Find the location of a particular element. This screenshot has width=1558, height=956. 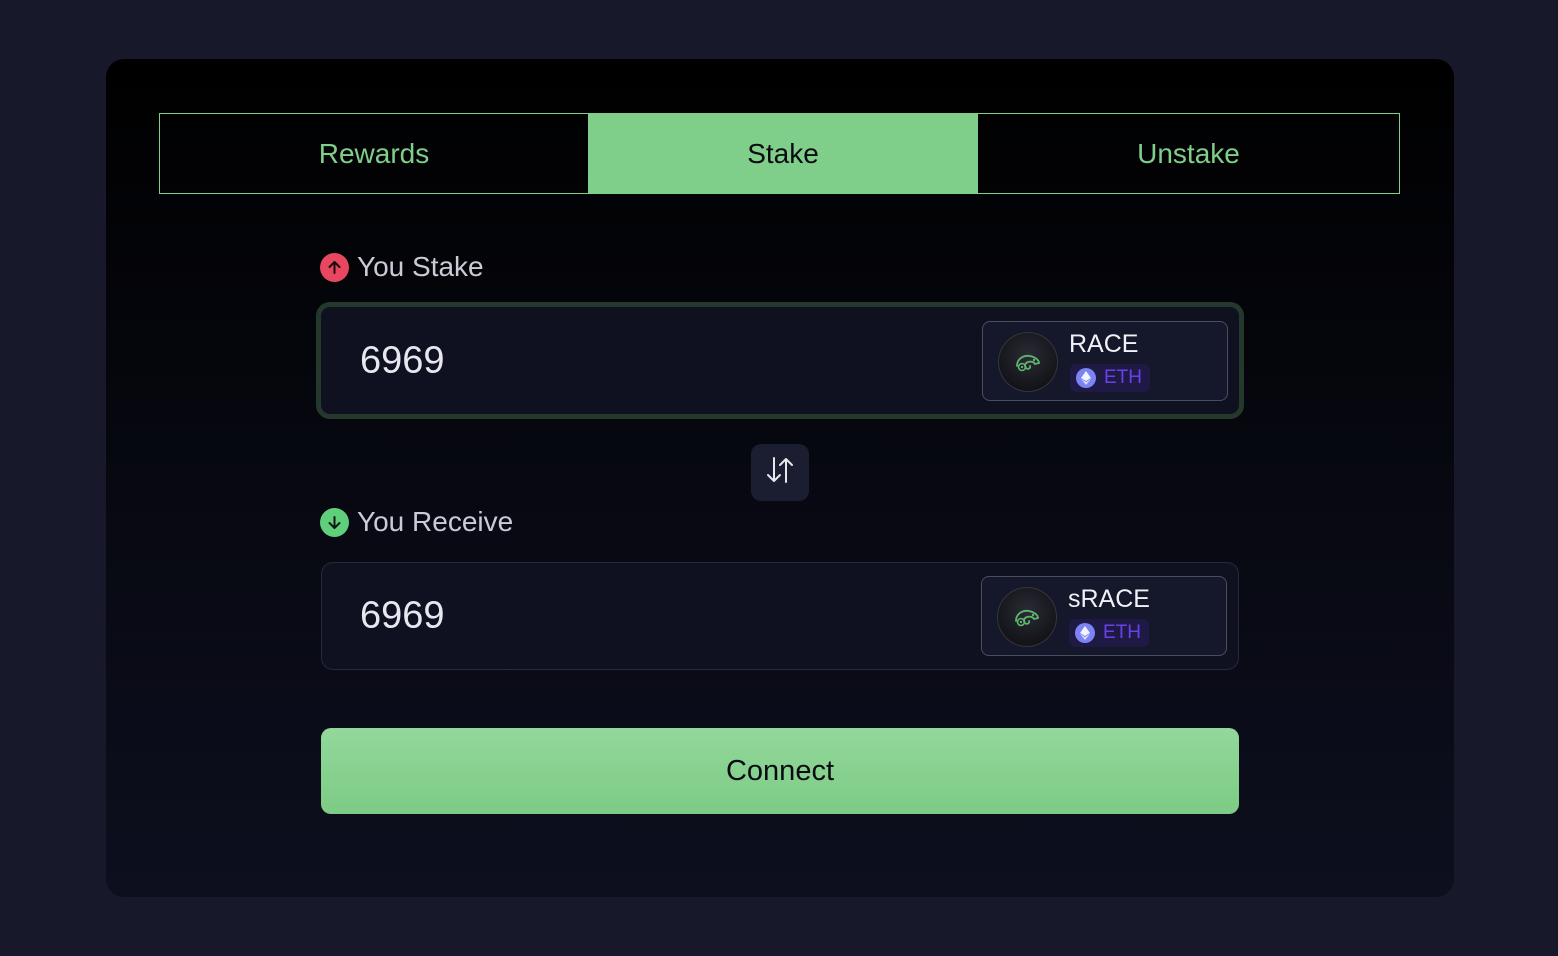

you-stake-label: You Stake is located at coordinates (402, 267).